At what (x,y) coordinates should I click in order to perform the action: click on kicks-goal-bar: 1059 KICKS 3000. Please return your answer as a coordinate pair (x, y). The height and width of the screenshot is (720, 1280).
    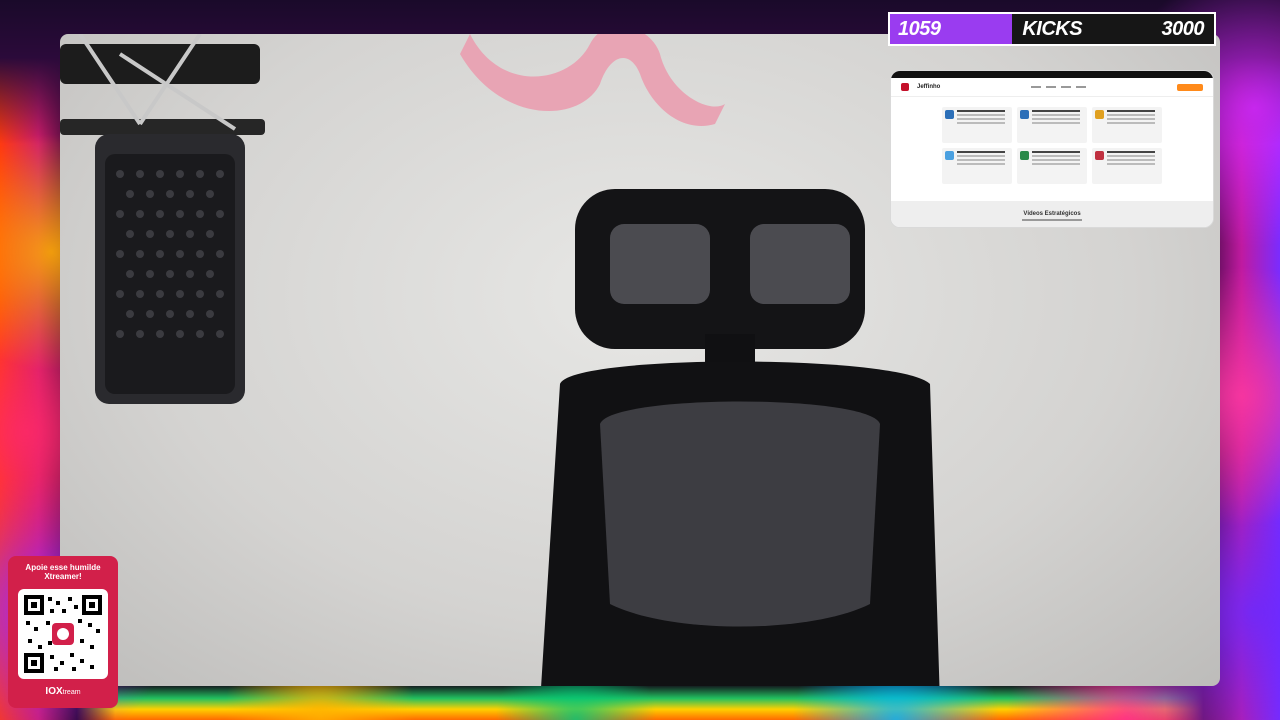
    Looking at the image, I should click on (1052, 29).